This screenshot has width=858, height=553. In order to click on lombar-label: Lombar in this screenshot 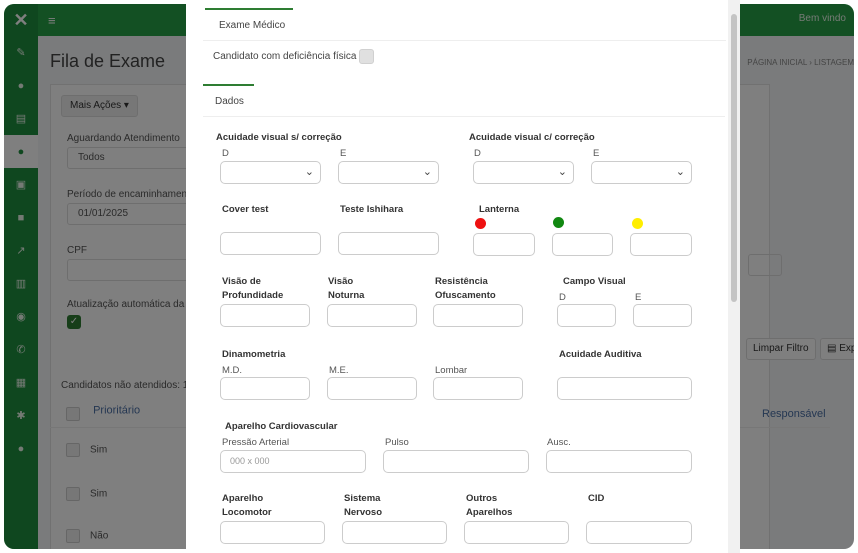, I will do `click(451, 370)`.